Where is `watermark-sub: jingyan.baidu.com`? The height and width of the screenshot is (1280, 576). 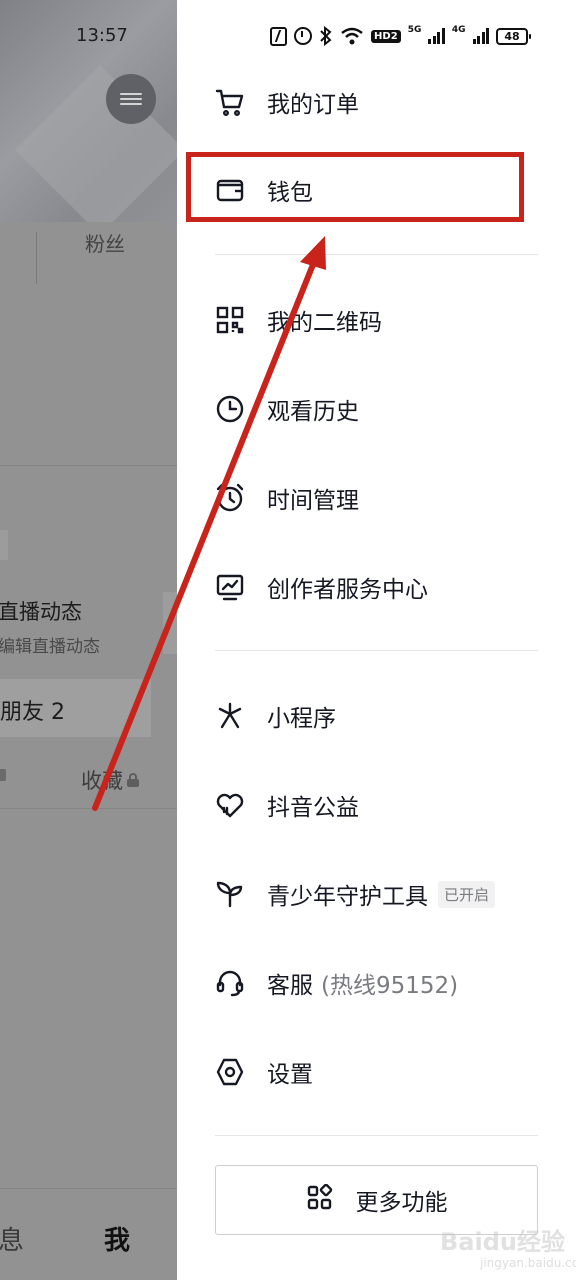
watermark-sub: jingyan.baidu.com is located at coordinates (528, 1263).